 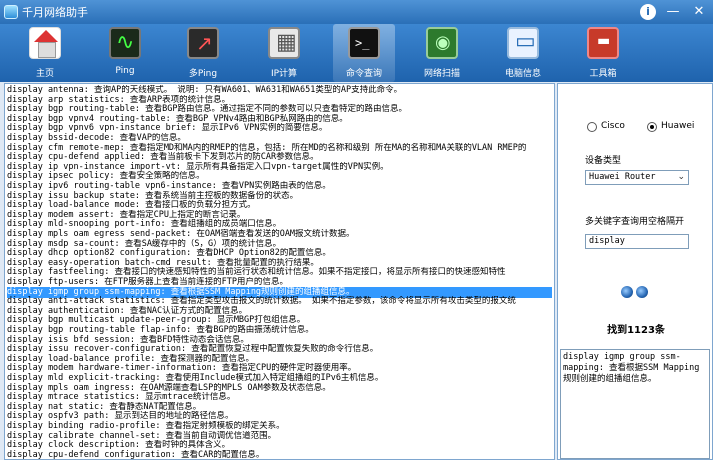 I want to click on scan-icon, so click(x=442, y=43).